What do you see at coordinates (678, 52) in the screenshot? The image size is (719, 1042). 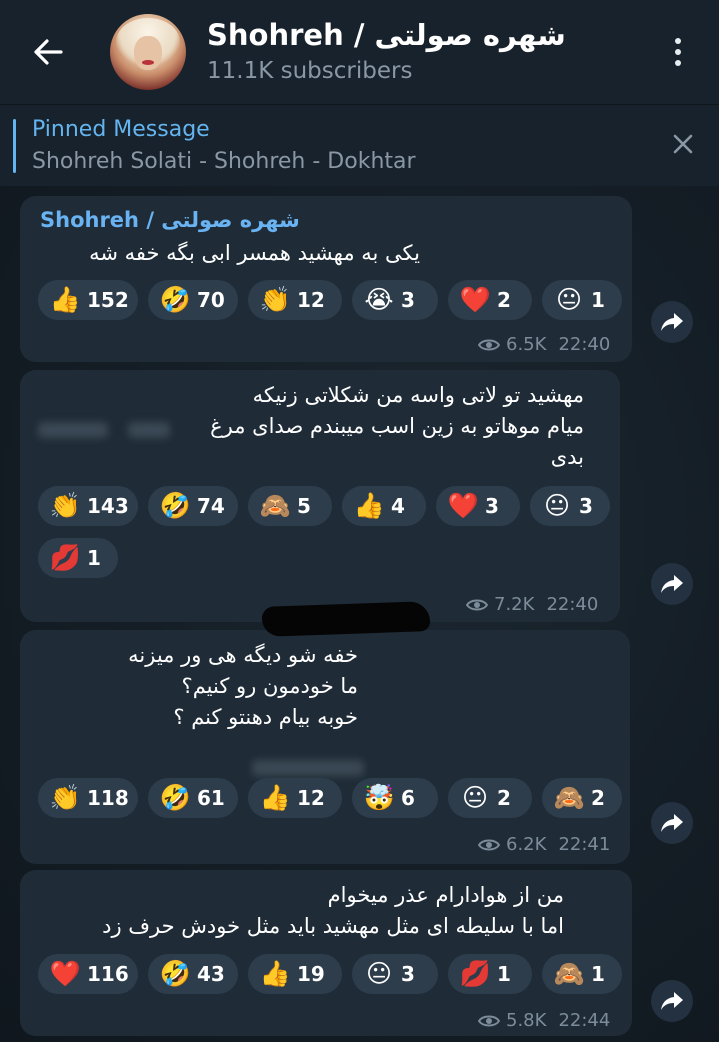 I see `more-menu-button` at bounding box center [678, 52].